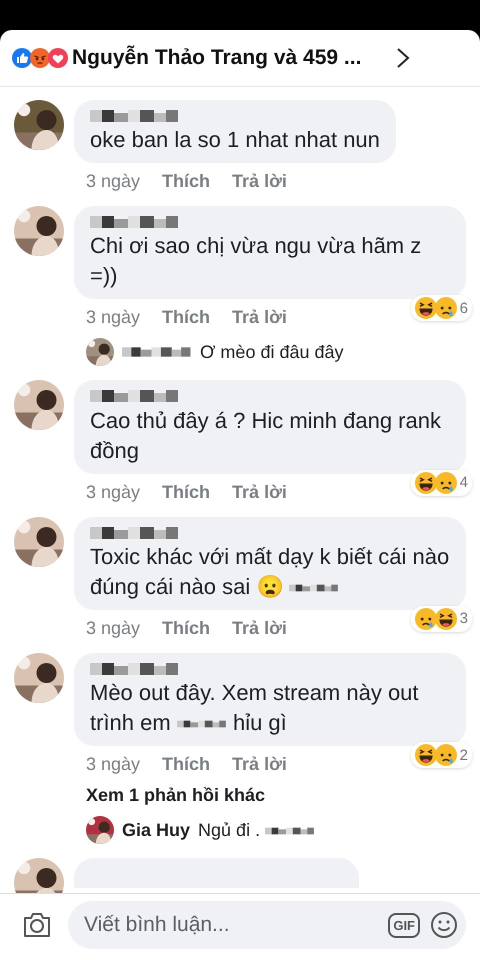 The image size is (480, 960). What do you see at coordinates (176, 795) in the screenshot?
I see `more-replies-link: Xem 1 phản hồi khác` at bounding box center [176, 795].